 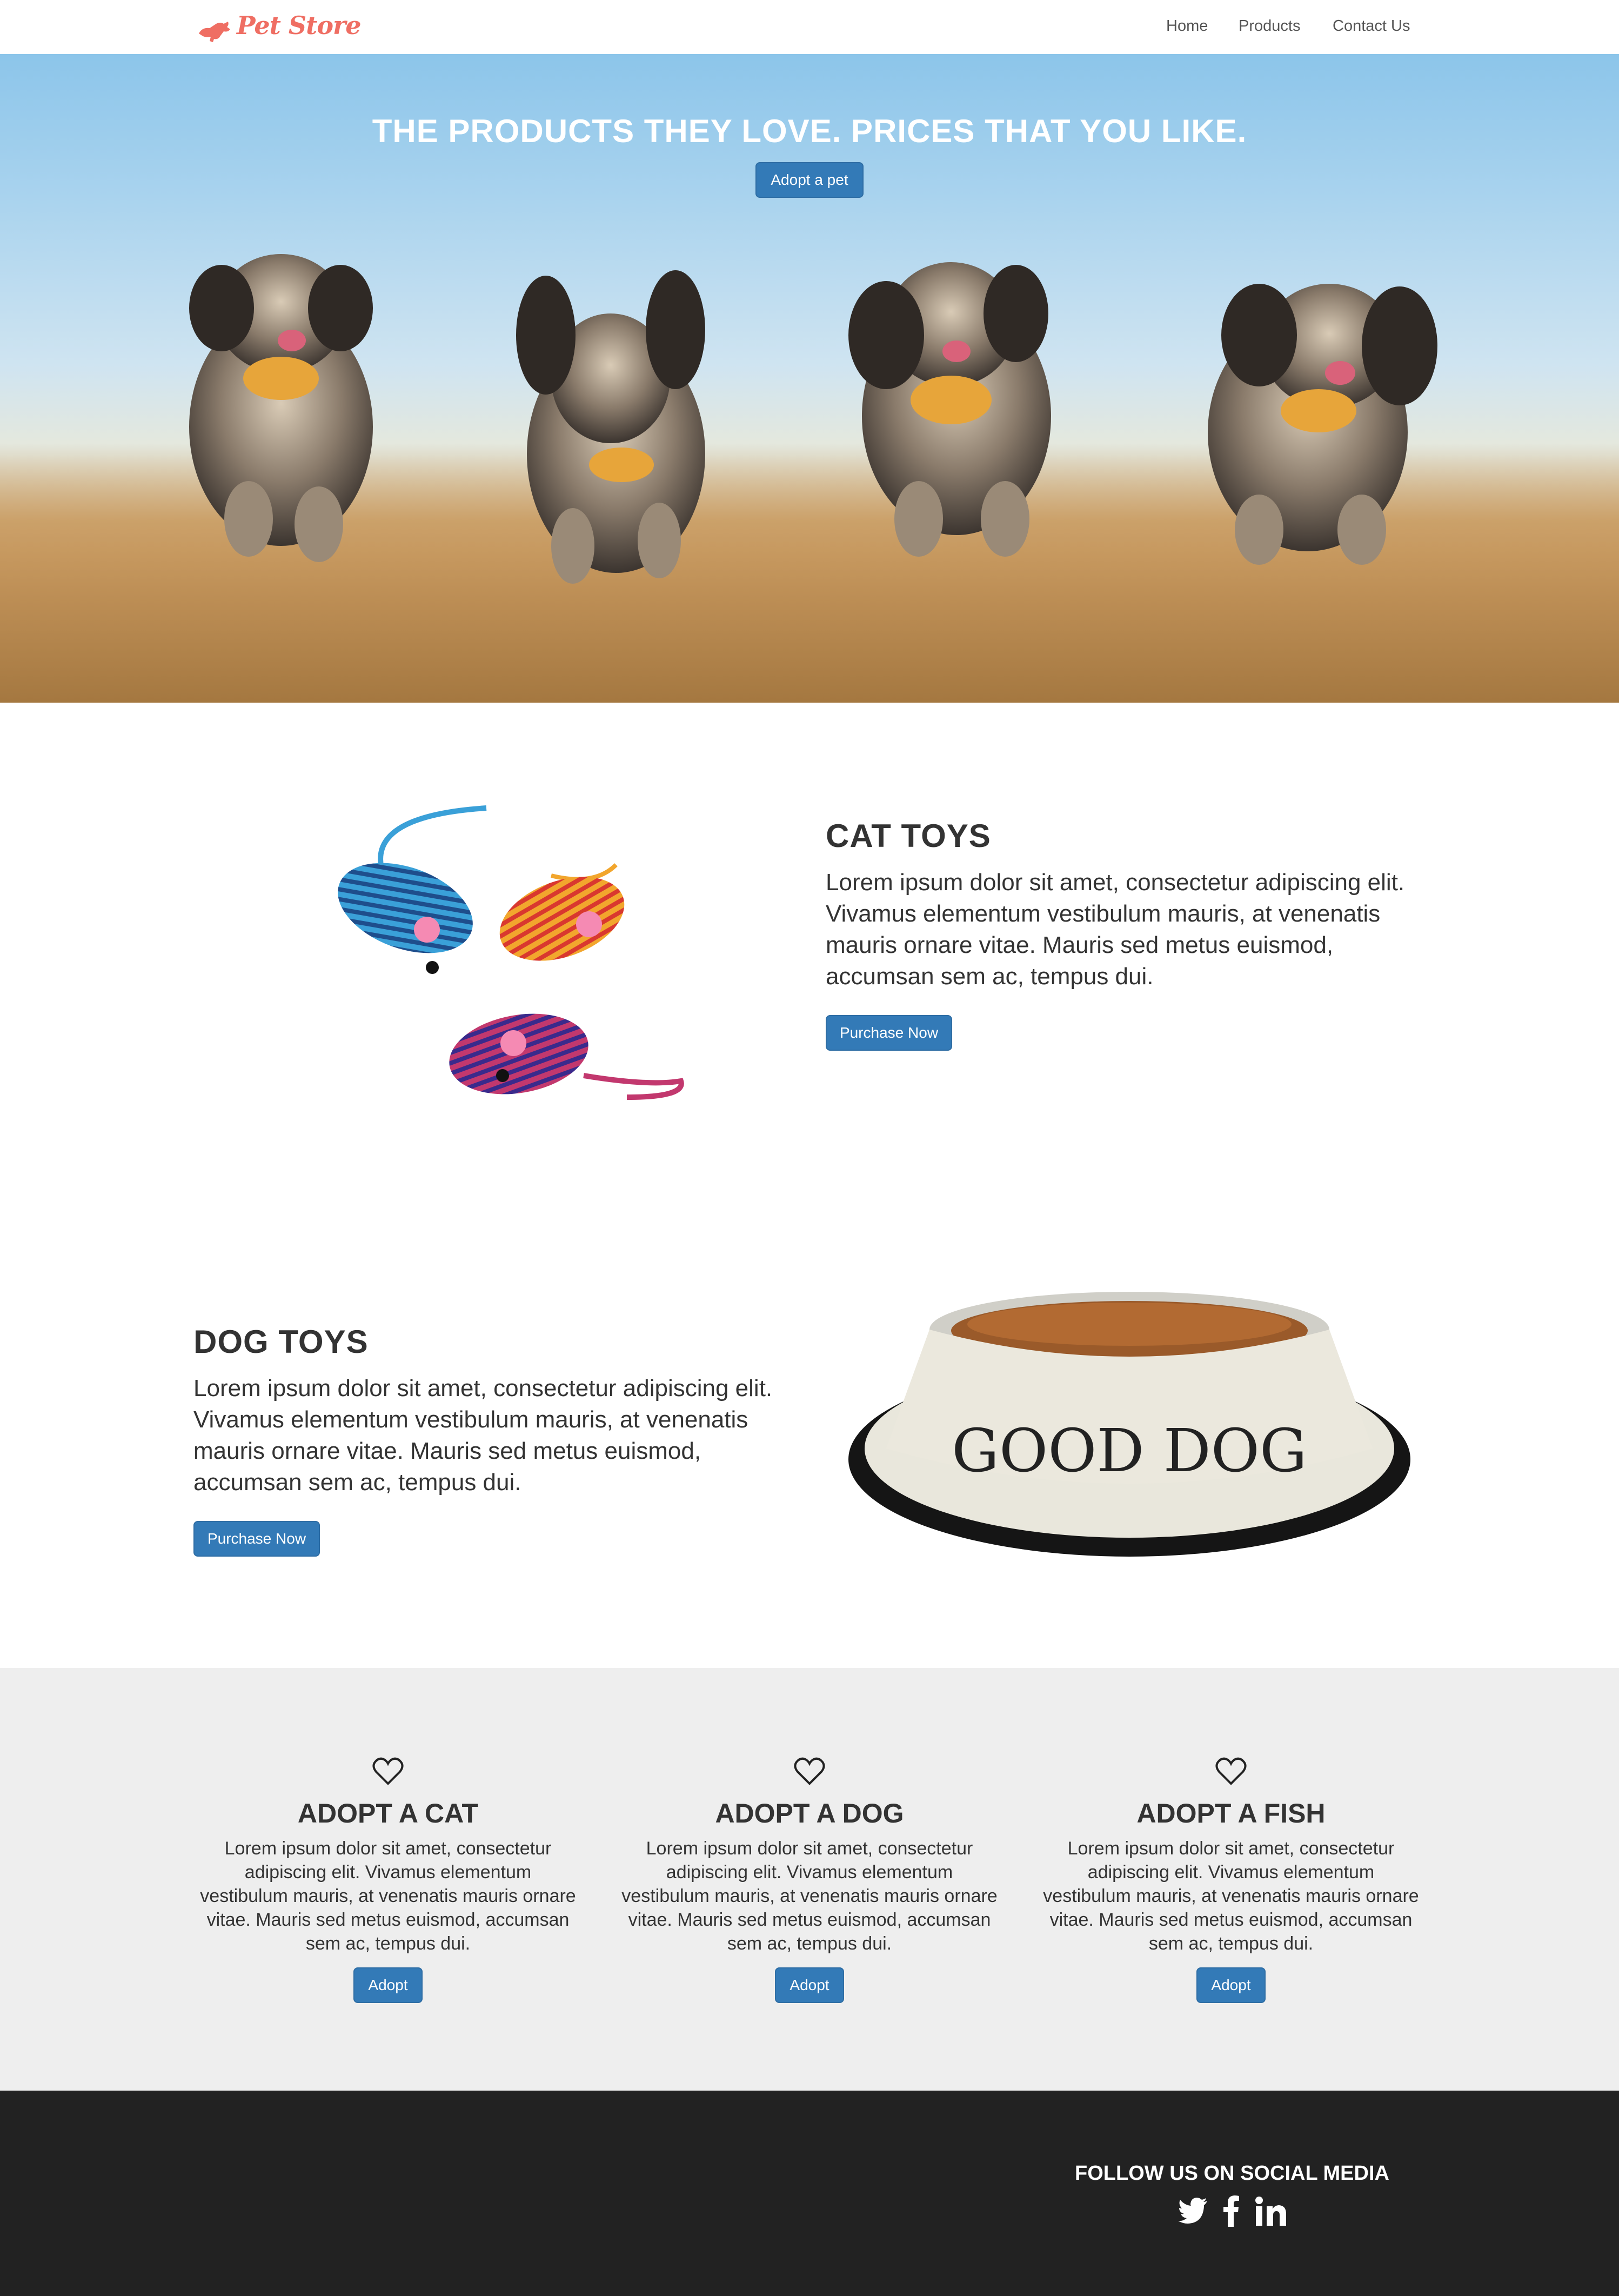 What do you see at coordinates (1187, 26) in the screenshot?
I see `nav-home: Home` at bounding box center [1187, 26].